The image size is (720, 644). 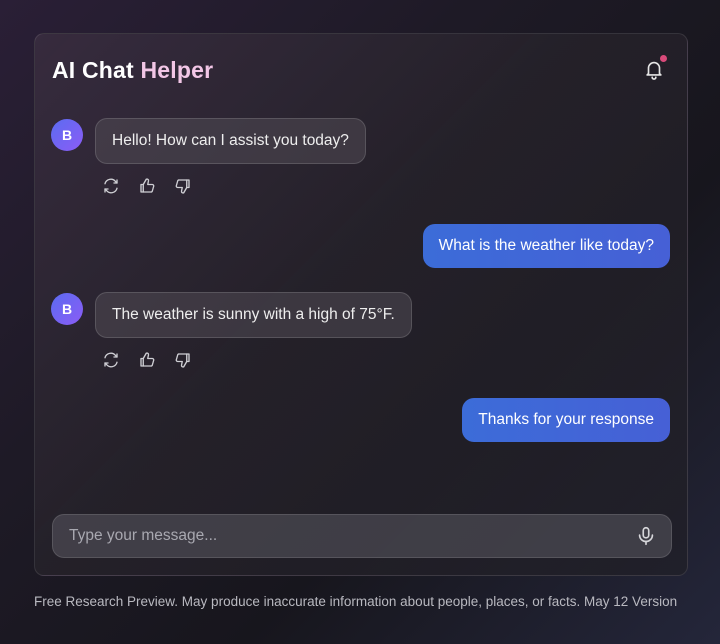 I want to click on message-composer, so click(x=362, y=536).